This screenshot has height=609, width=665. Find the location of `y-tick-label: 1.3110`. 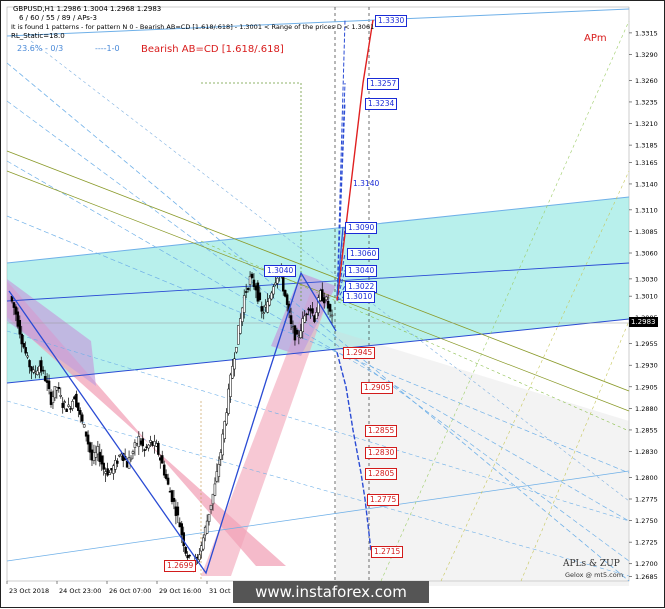

y-tick-label: 1.3110 is located at coordinates (646, 210).